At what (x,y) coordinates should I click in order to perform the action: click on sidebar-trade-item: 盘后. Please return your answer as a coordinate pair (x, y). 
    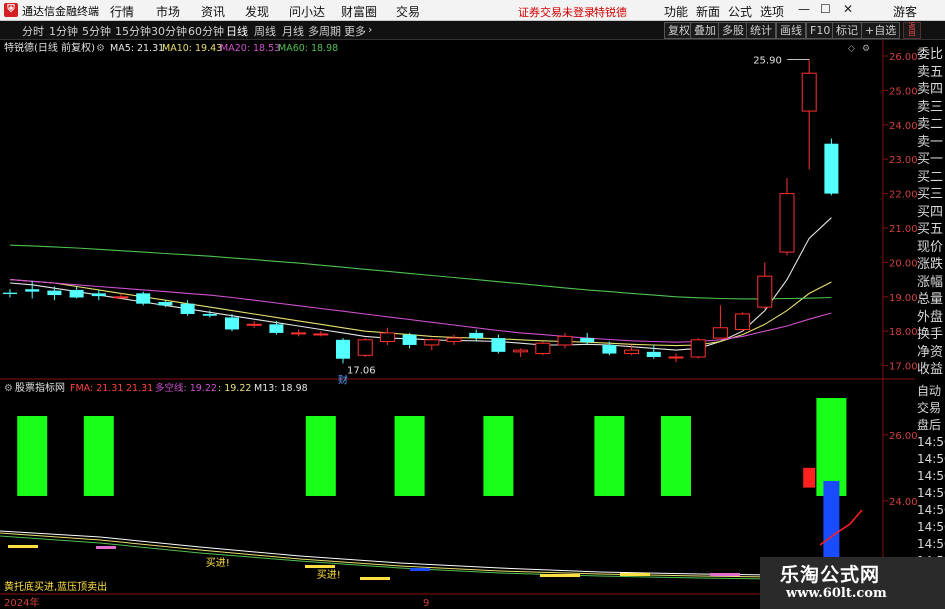
    Looking at the image, I should click on (931, 425).